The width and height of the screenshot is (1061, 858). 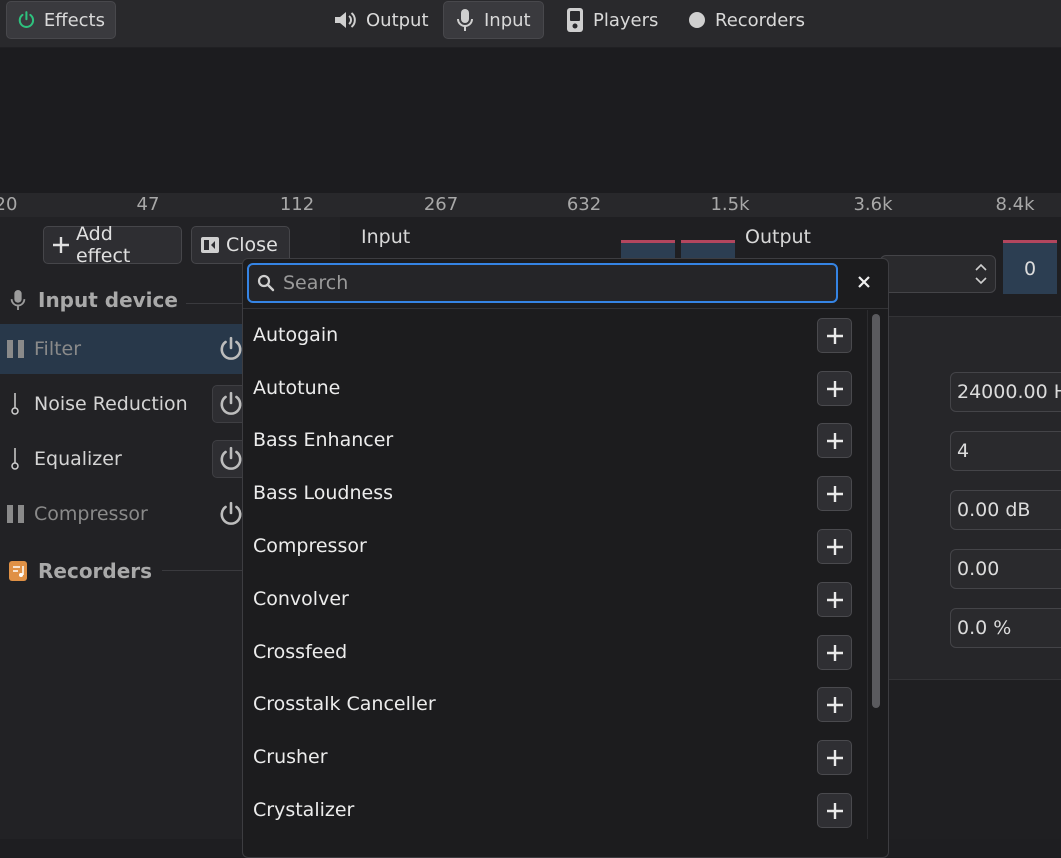 What do you see at coordinates (78, 459) in the screenshot?
I see `sidebar-item-label: Equalizer` at bounding box center [78, 459].